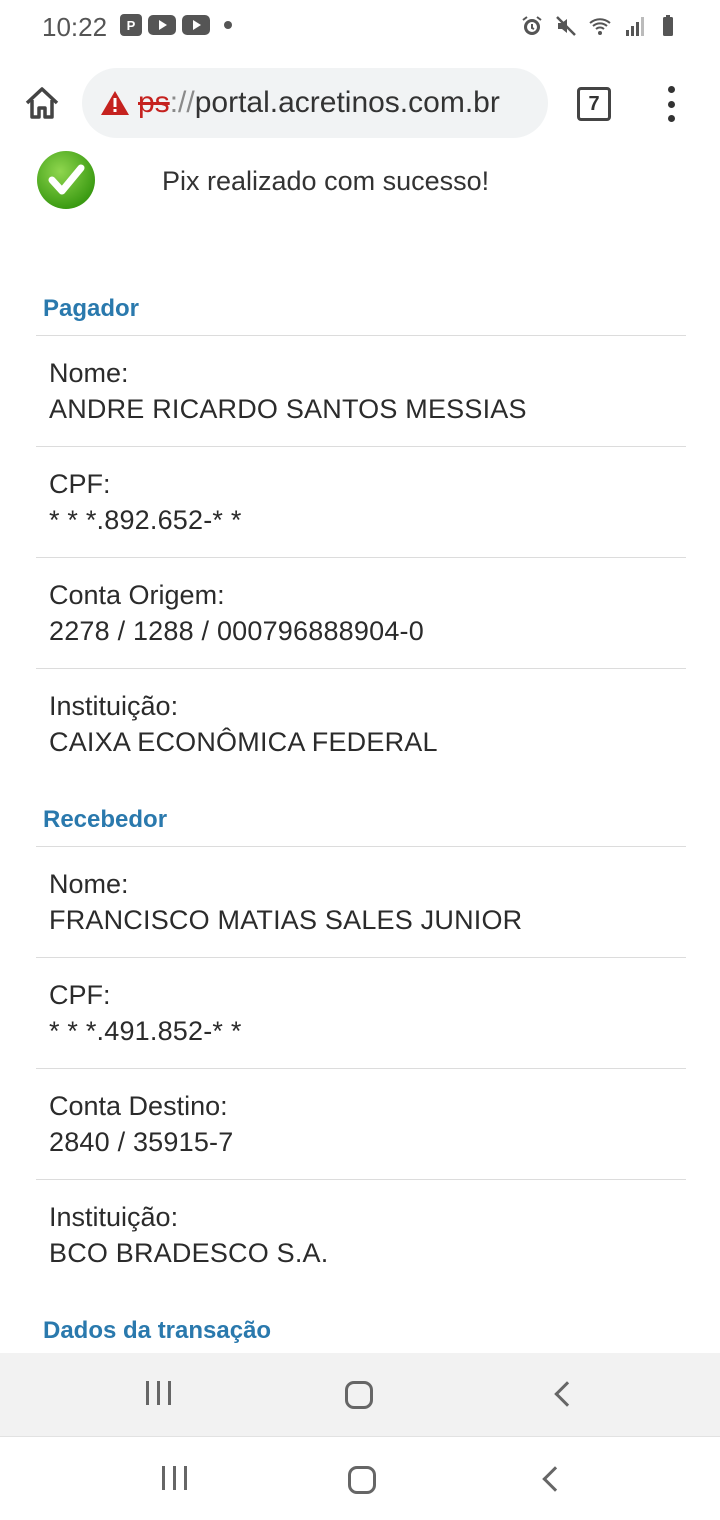 The height and width of the screenshot is (1520, 720). I want to click on browser-toolbar: ps :// portal.acretinos.com.br 7, so click(360, 103).